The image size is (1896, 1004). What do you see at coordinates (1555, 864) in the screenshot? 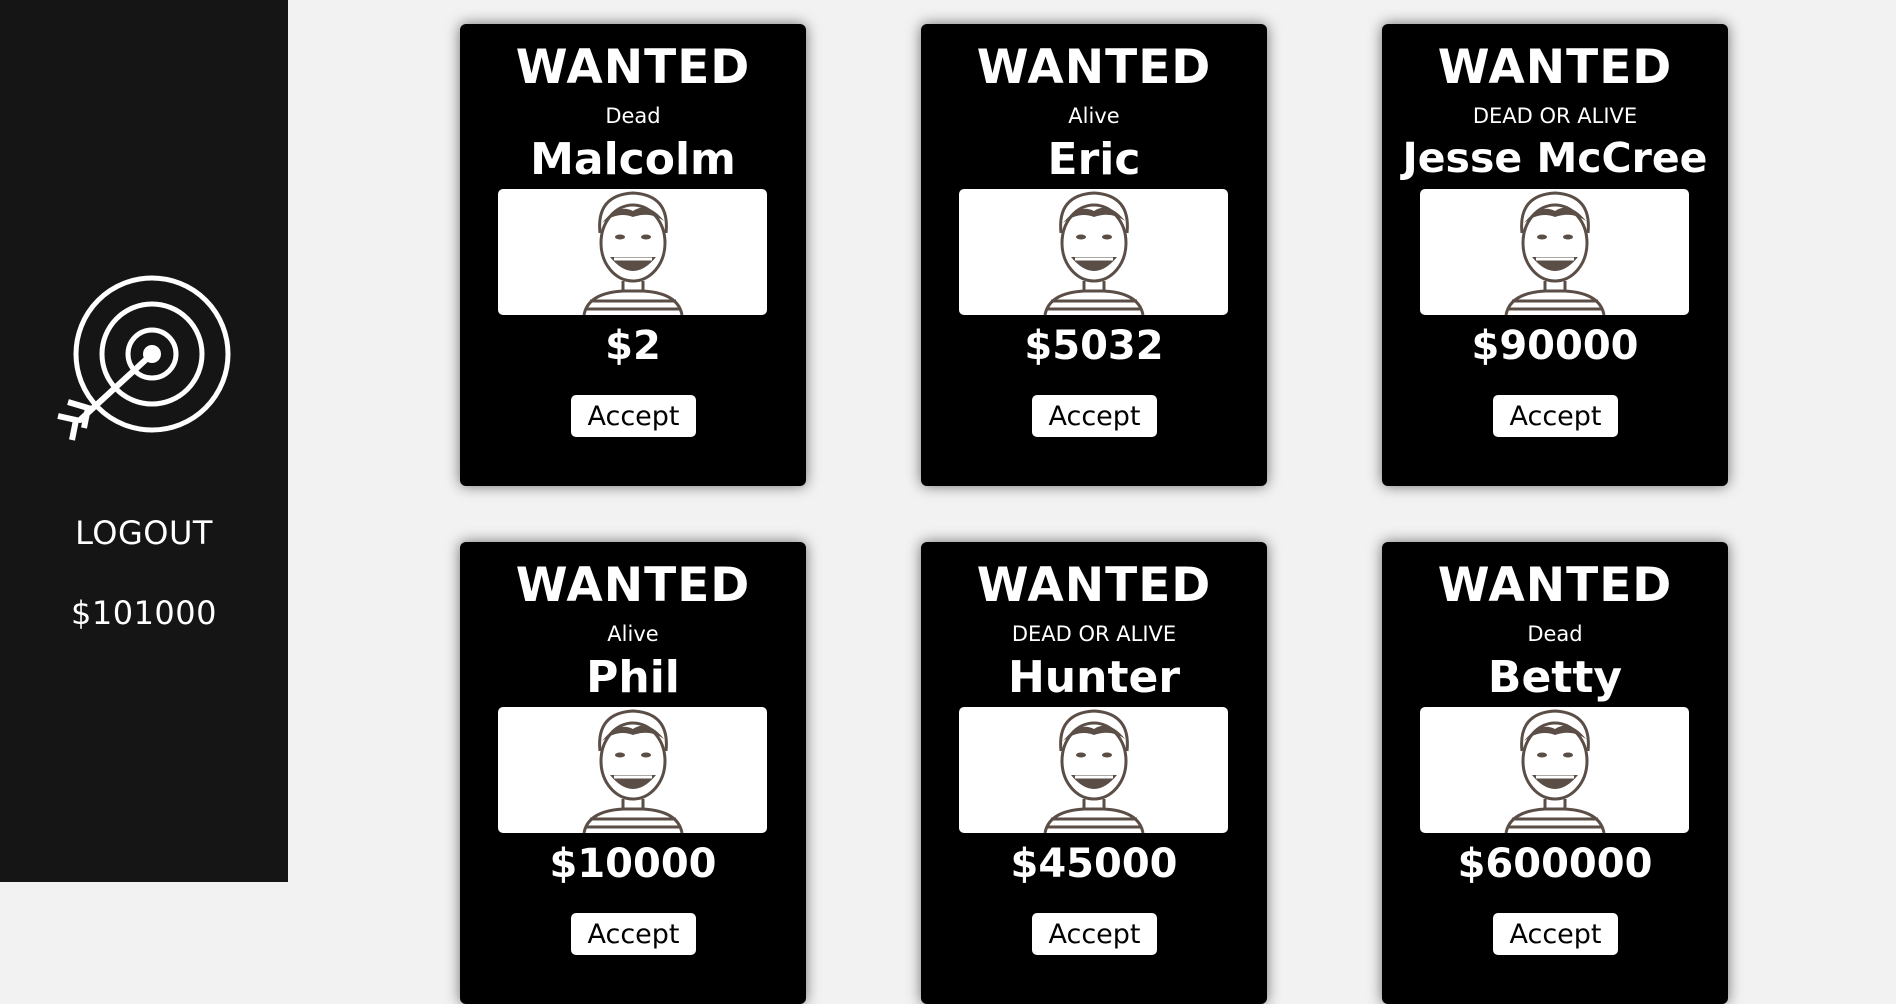
I see `reward-amount: $600000` at bounding box center [1555, 864].